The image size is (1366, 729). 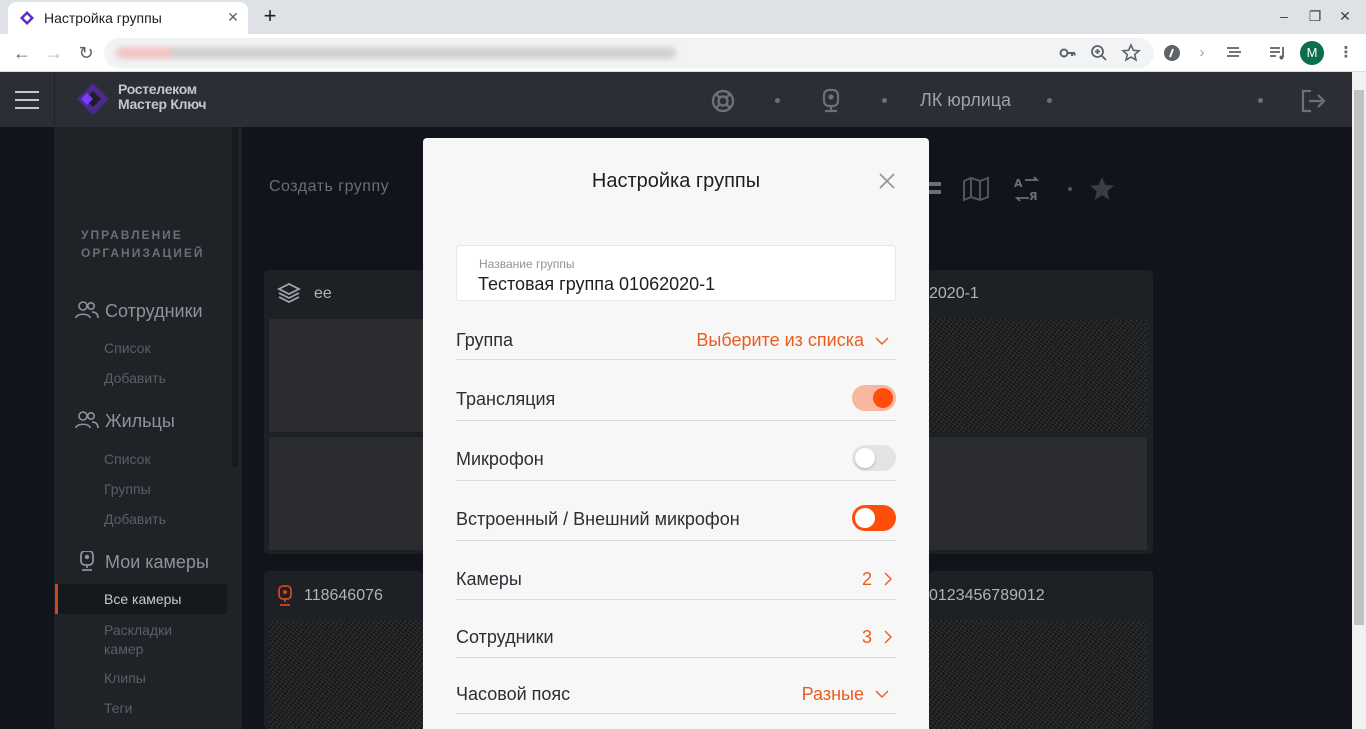 I want to click on browser-tab-bar: Настройка группы ✕ + – ❐ ✕, so click(x=683, y=17).